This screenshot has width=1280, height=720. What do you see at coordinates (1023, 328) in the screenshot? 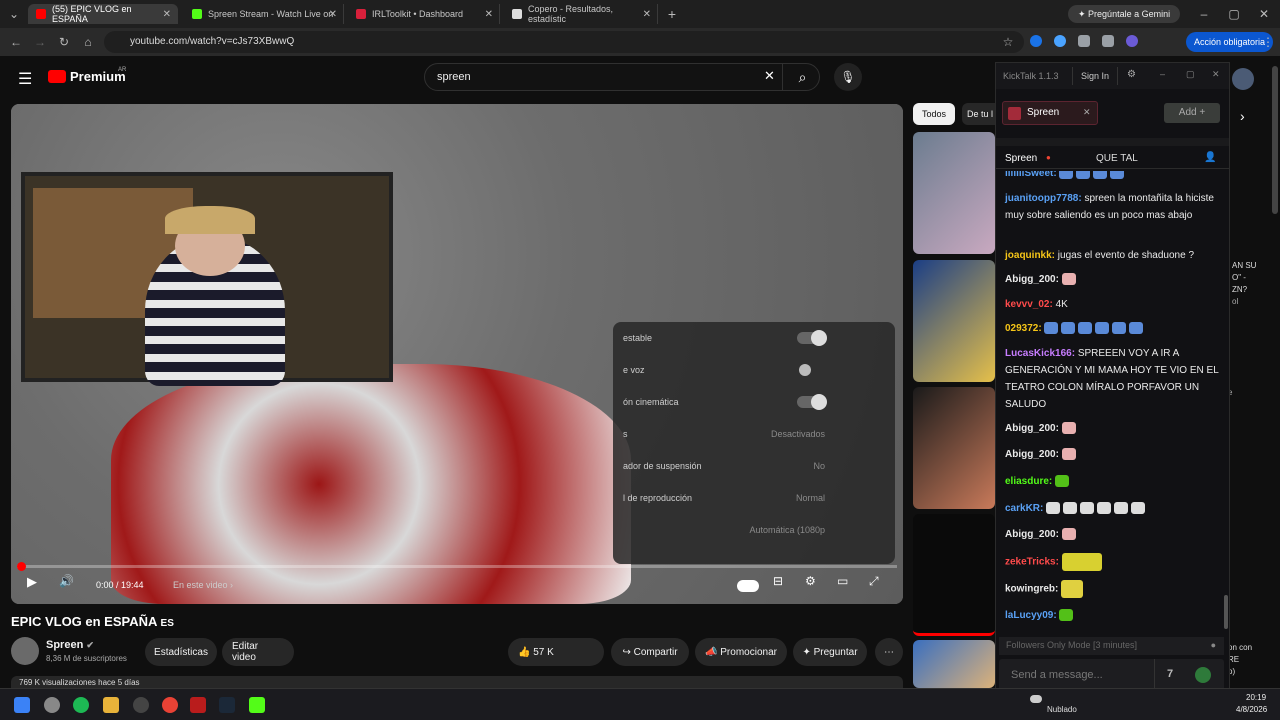
I see `chat-username: 029372:` at bounding box center [1023, 328].